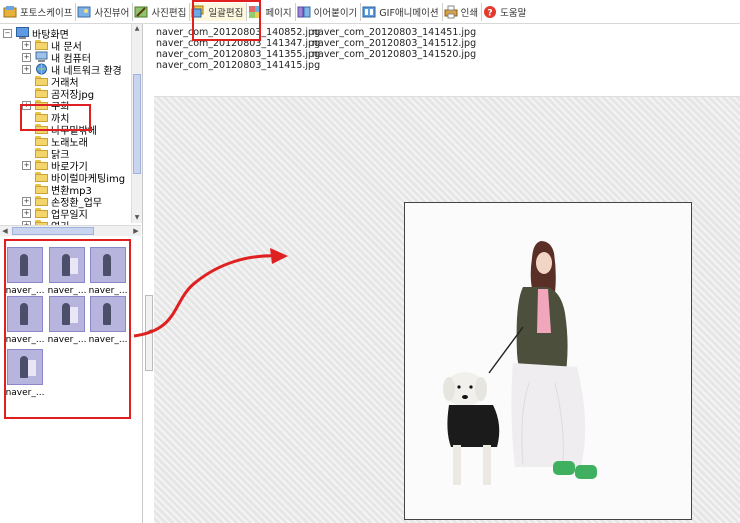 The height and width of the screenshot is (523, 740). What do you see at coordinates (210, 293) in the screenshot?
I see `annotation-arrow` at bounding box center [210, 293].